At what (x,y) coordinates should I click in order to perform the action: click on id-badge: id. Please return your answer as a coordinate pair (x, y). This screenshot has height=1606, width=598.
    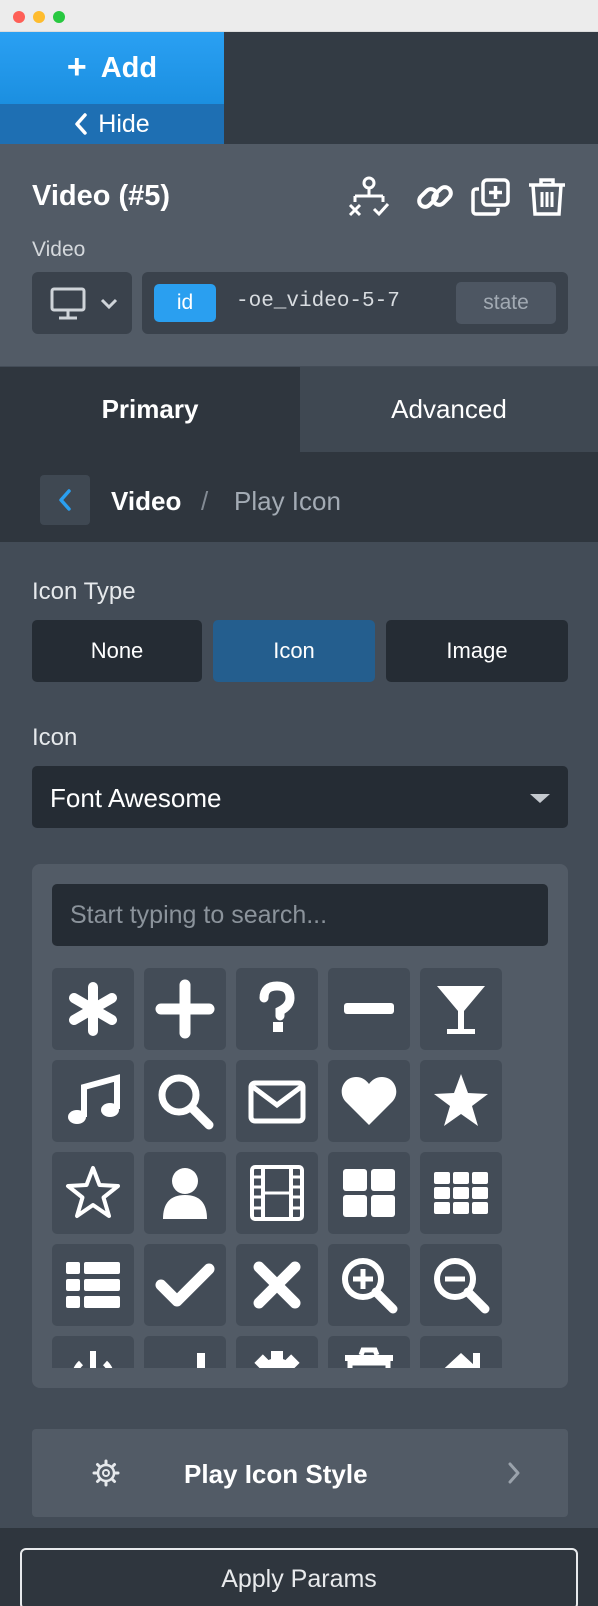
    Looking at the image, I should click on (185, 303).